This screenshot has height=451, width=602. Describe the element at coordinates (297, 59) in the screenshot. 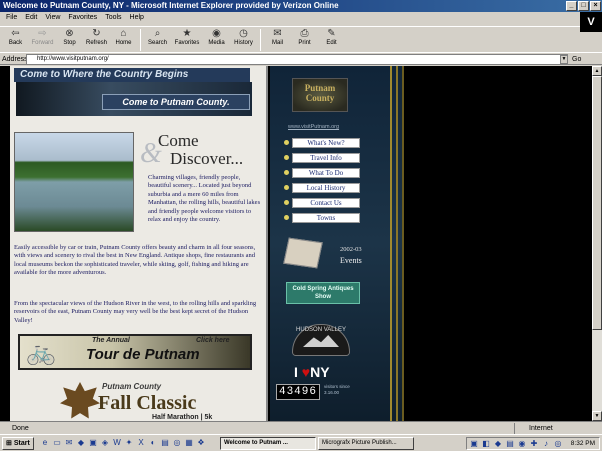

I see `address-input: http://www.visitputnam.org/` at that location.